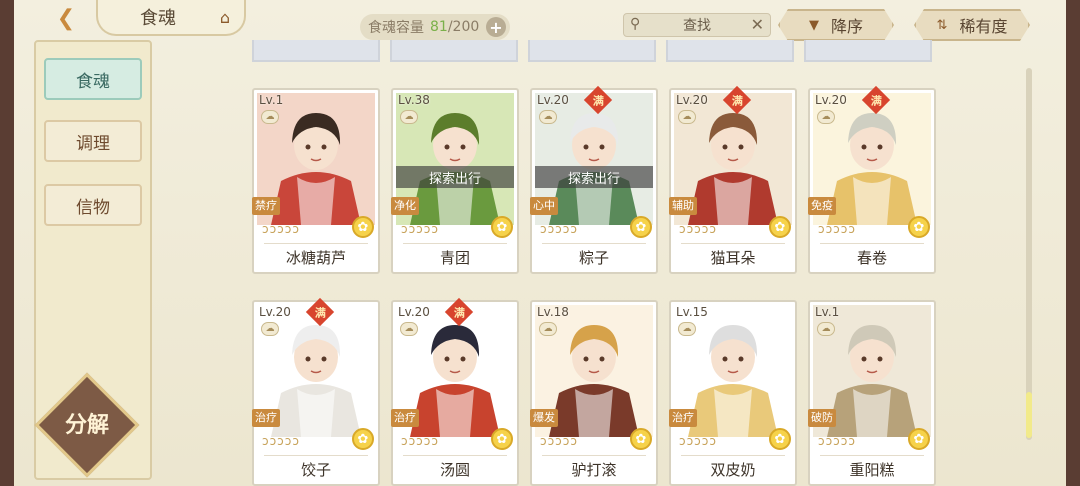 This screenshot has width=1080, height=486. Describe the element at coordinates (594, 177) in the screenshot. I see `exploring-status: 探索出行` at that location.